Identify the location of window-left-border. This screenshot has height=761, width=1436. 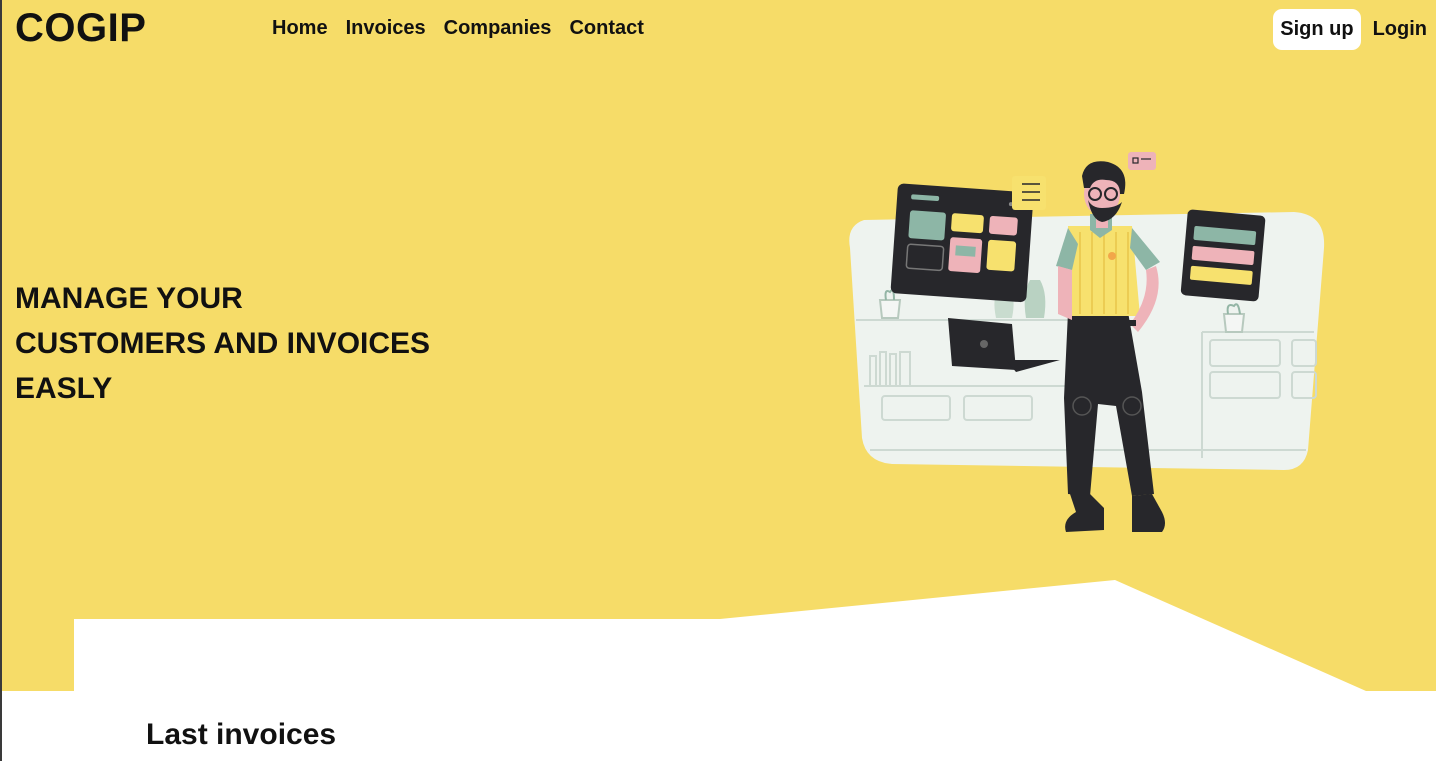
(1, 380).